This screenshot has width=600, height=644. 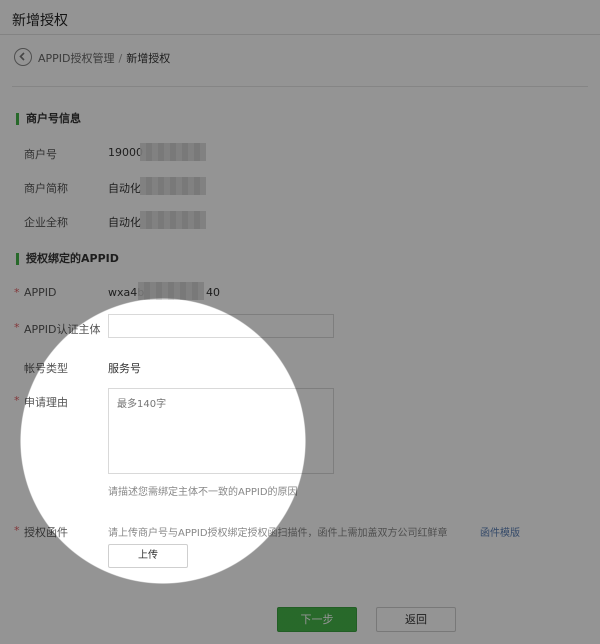 I want to click on merchant-no-value: 19000, so click(x=125, y=152).